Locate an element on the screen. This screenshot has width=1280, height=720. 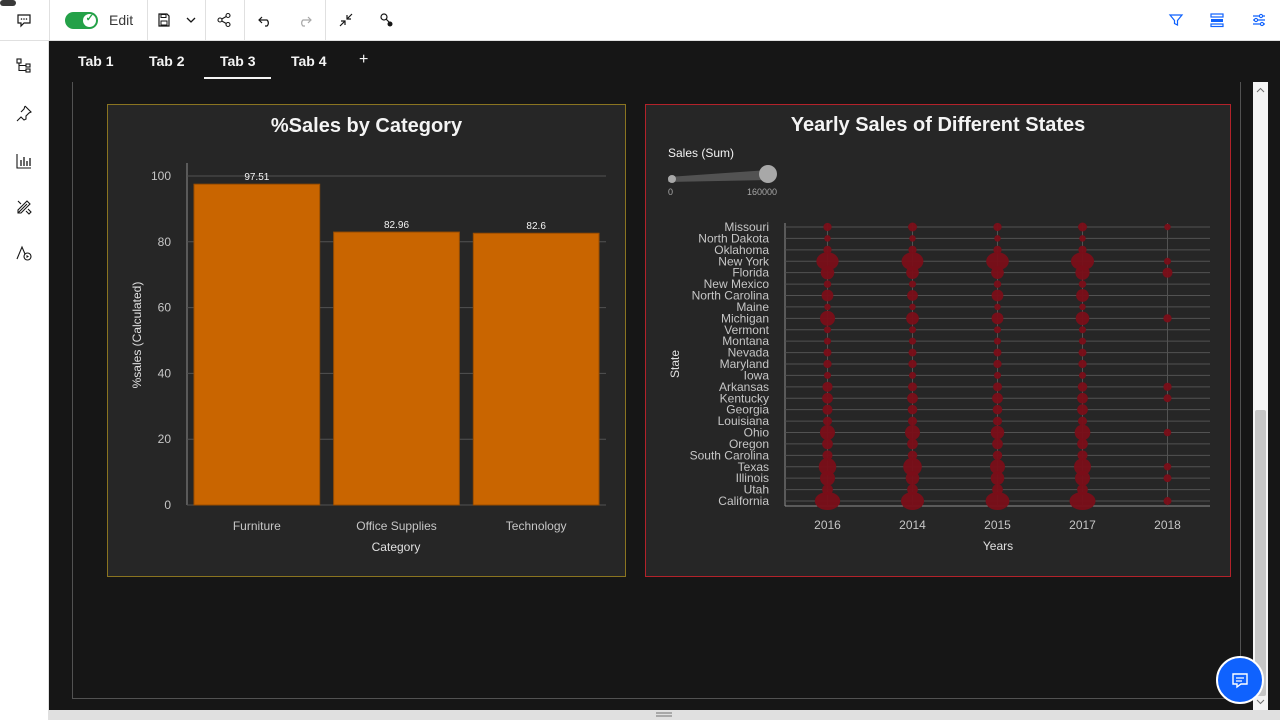
active-tab-indicator is located at coordinates (237, 78).